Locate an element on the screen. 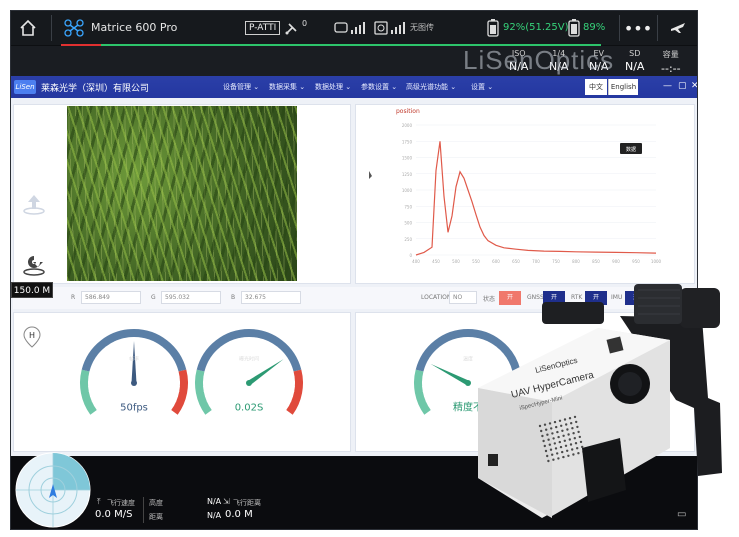  language-chinese: 中文 is located at coordinates (596, 87).